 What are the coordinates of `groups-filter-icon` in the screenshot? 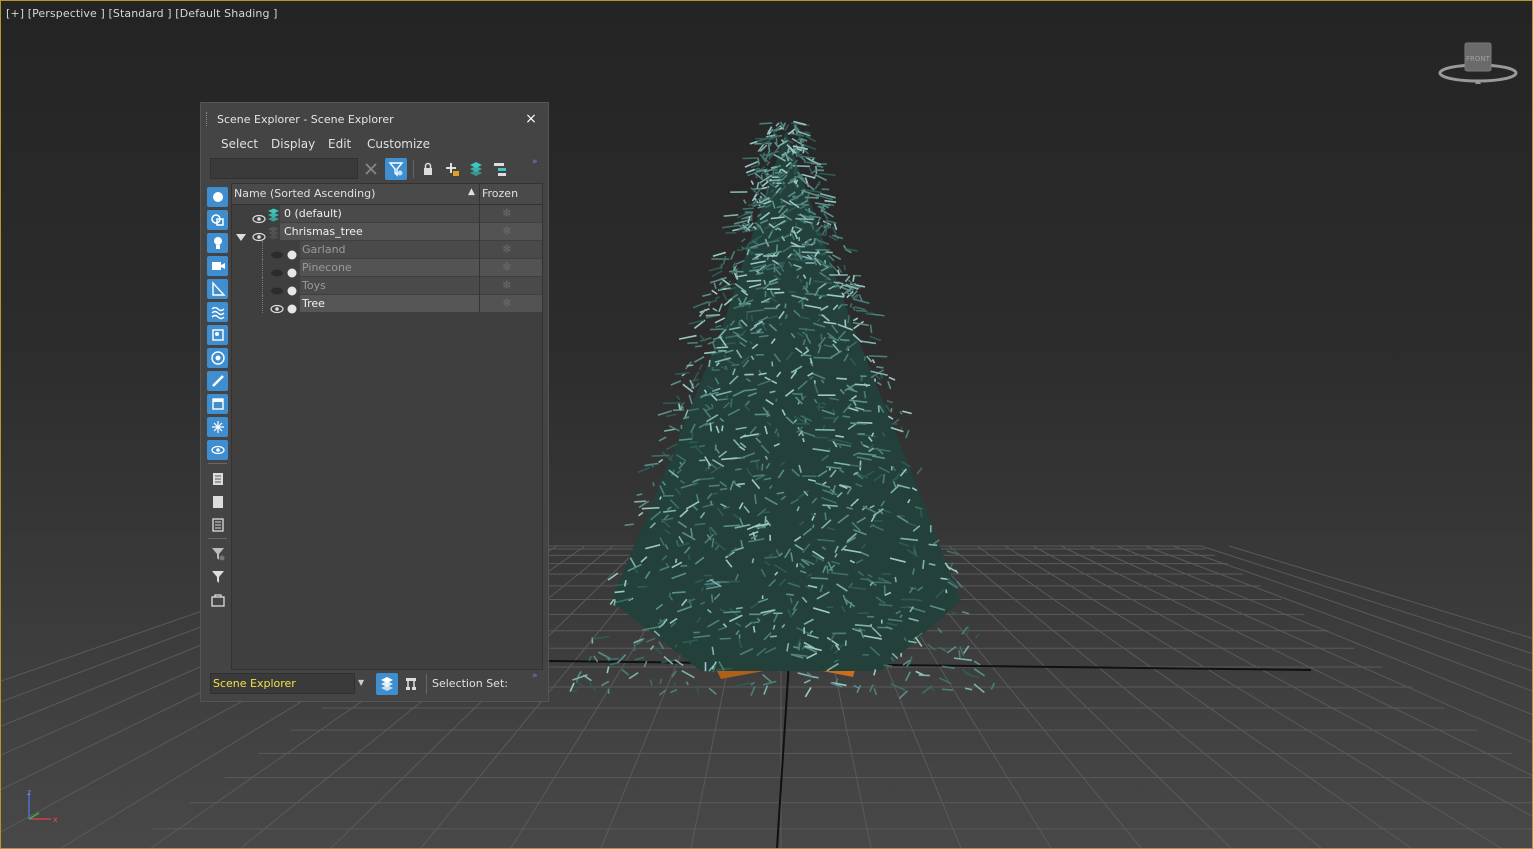 It's located at (217, 335).